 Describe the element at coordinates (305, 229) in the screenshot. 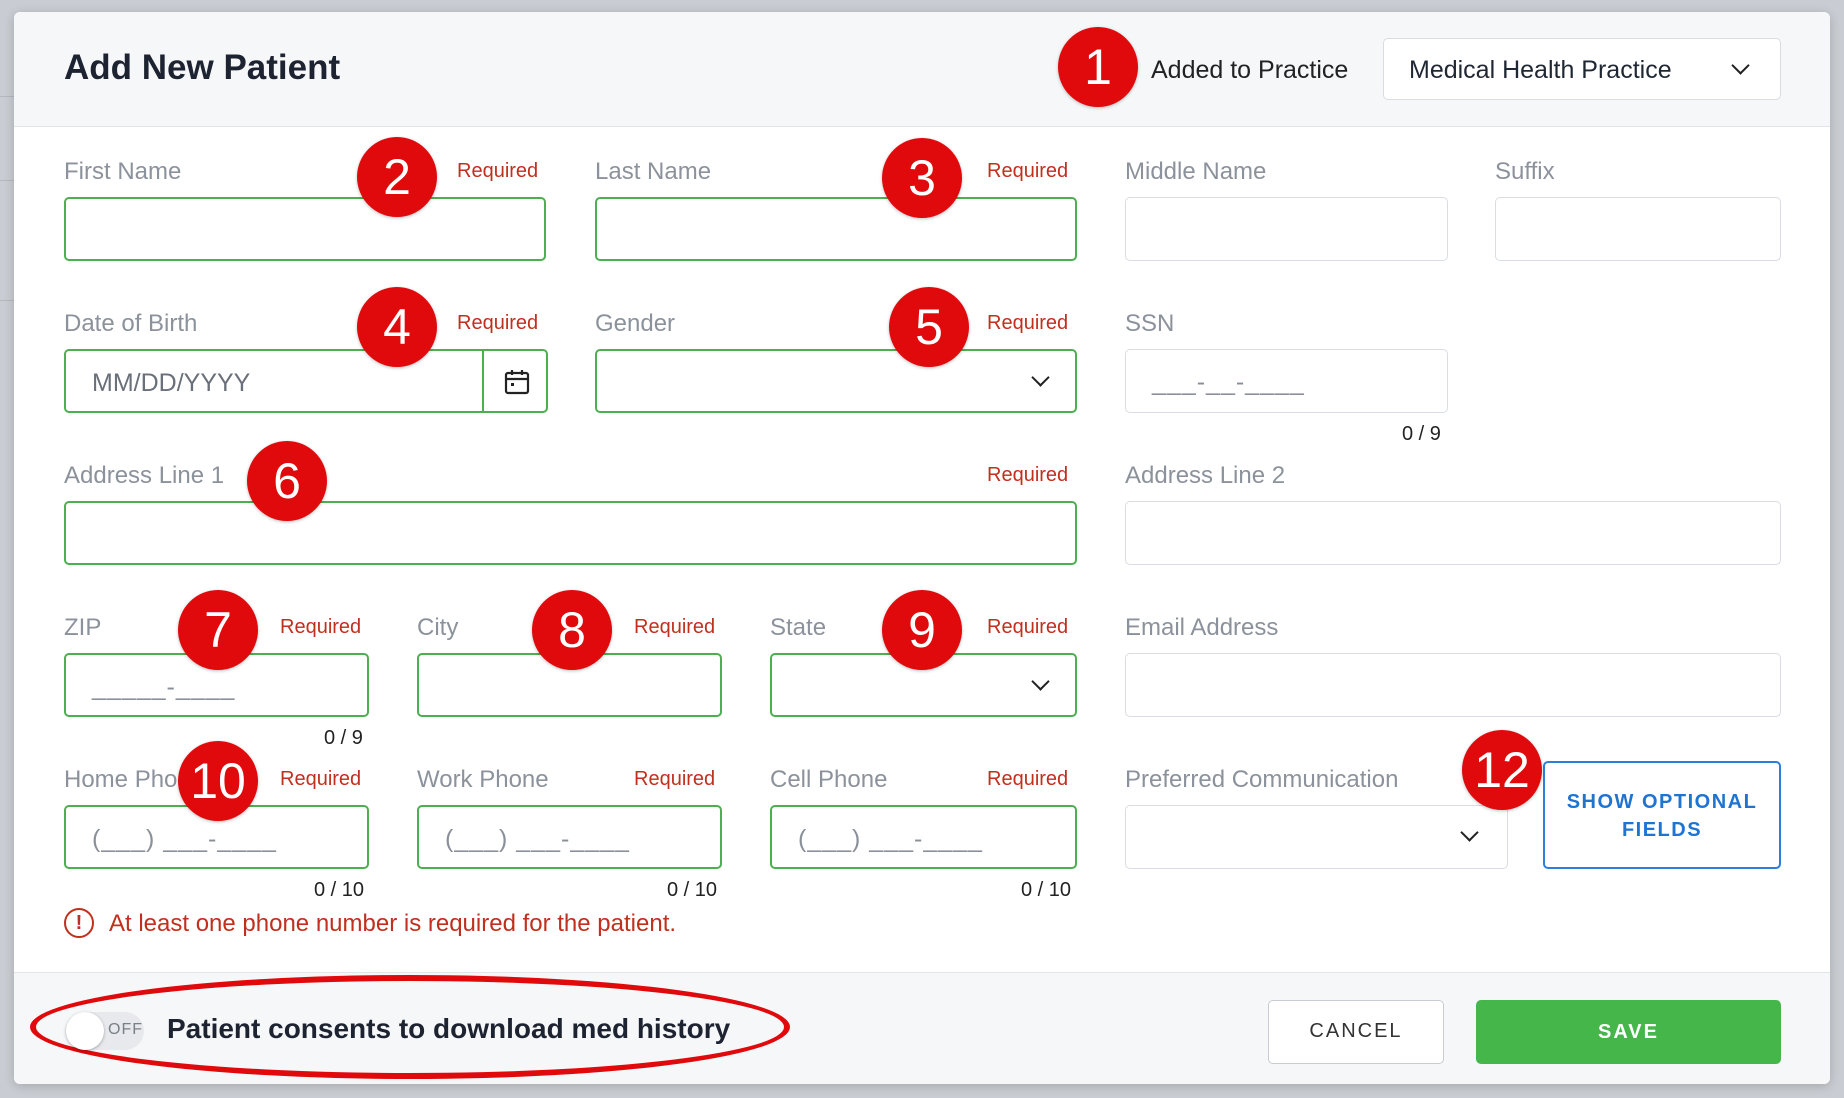

I see `first-name-field` at that location.